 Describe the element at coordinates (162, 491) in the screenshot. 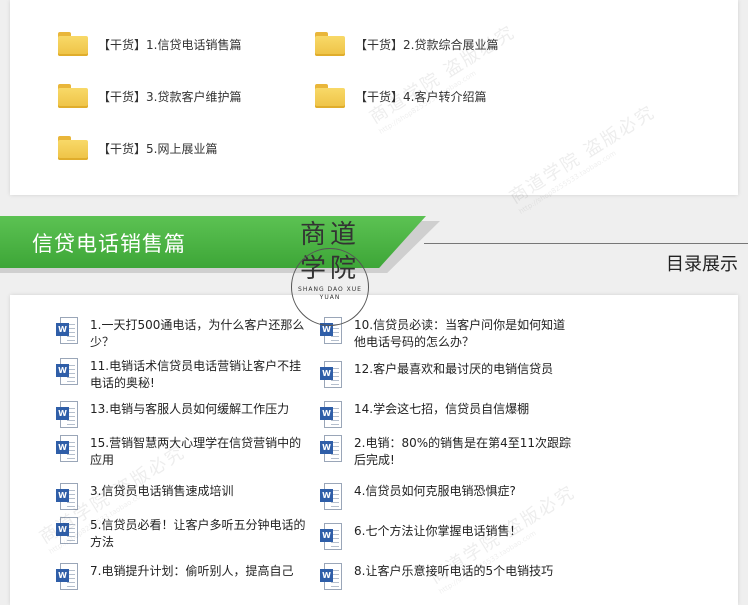

I see `document-label: 3.信贷员电话销售速成培训` at that location.